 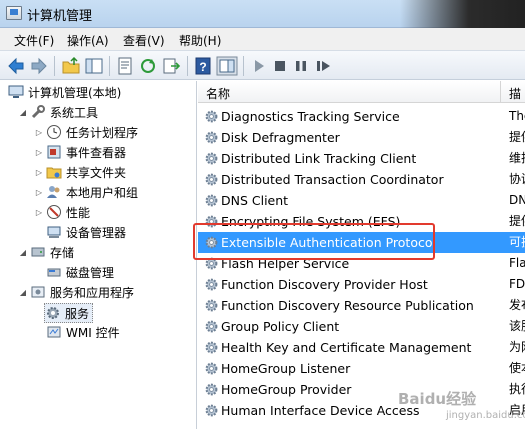 I want to click on column-header-description: 描, so click(x=515, y=93).